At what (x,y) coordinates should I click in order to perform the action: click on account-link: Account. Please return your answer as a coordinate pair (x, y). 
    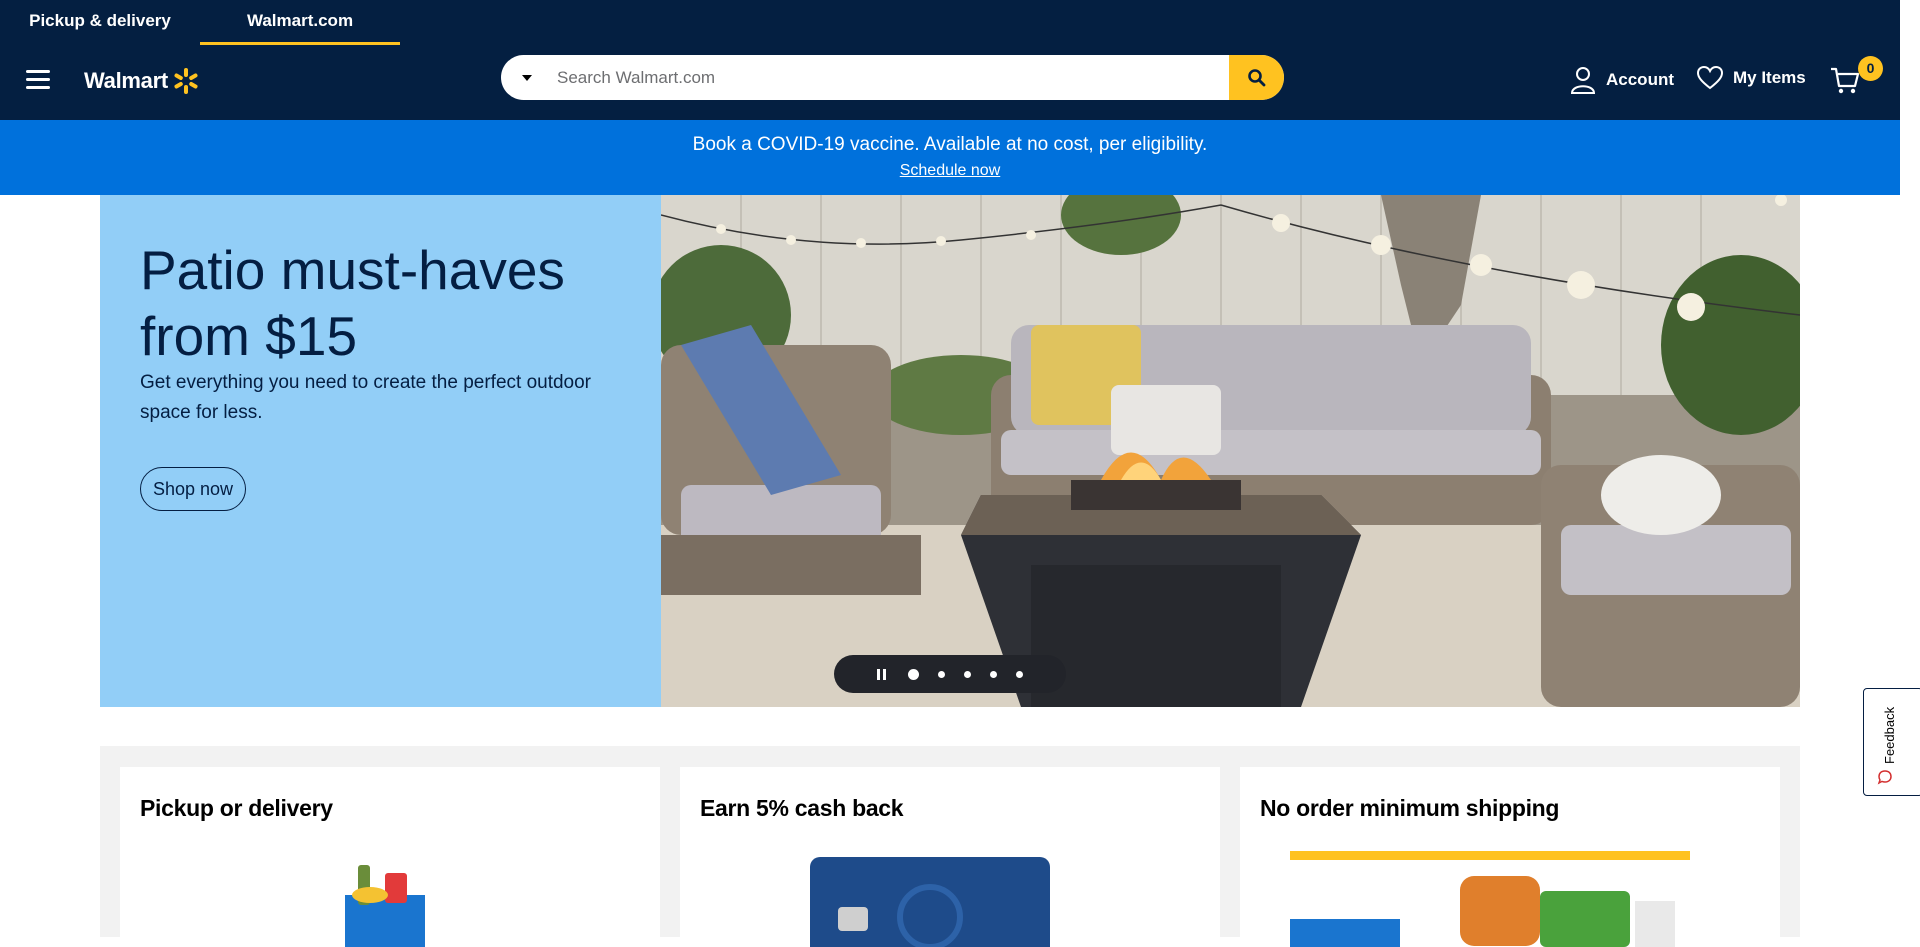
    Looking at the image, I should click on (1622, 80).